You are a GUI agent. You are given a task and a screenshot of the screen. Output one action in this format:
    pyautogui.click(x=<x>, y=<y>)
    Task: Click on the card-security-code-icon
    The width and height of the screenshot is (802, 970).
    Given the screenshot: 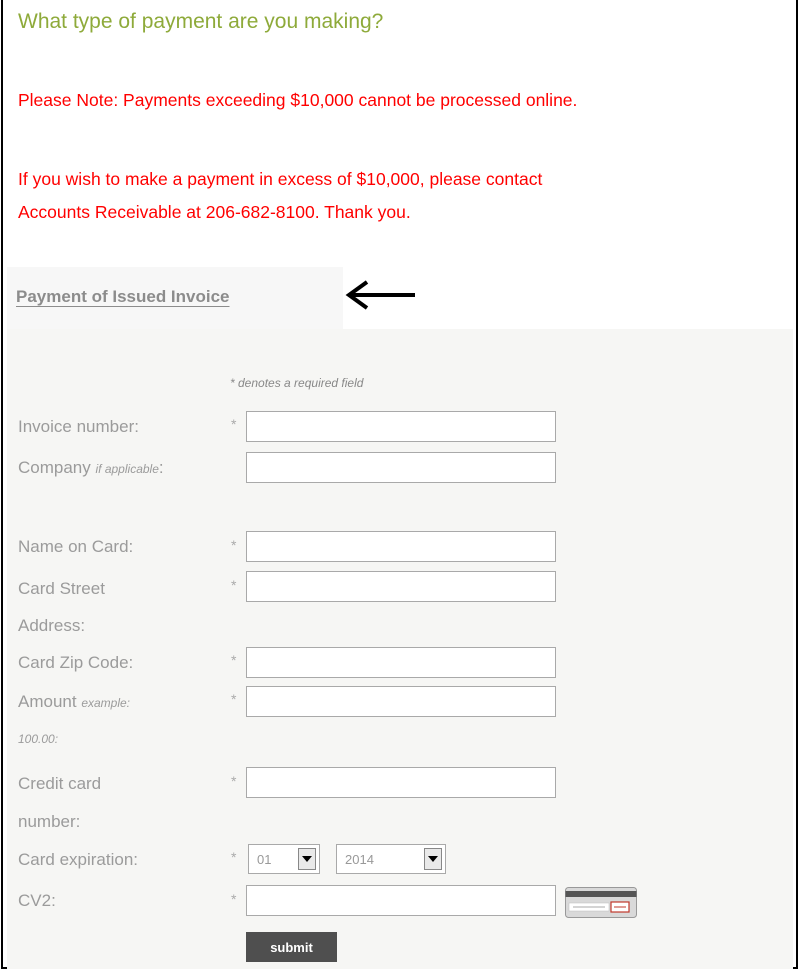 What is the action you would take?
    pyautogui.click(x=601, y=902)
    